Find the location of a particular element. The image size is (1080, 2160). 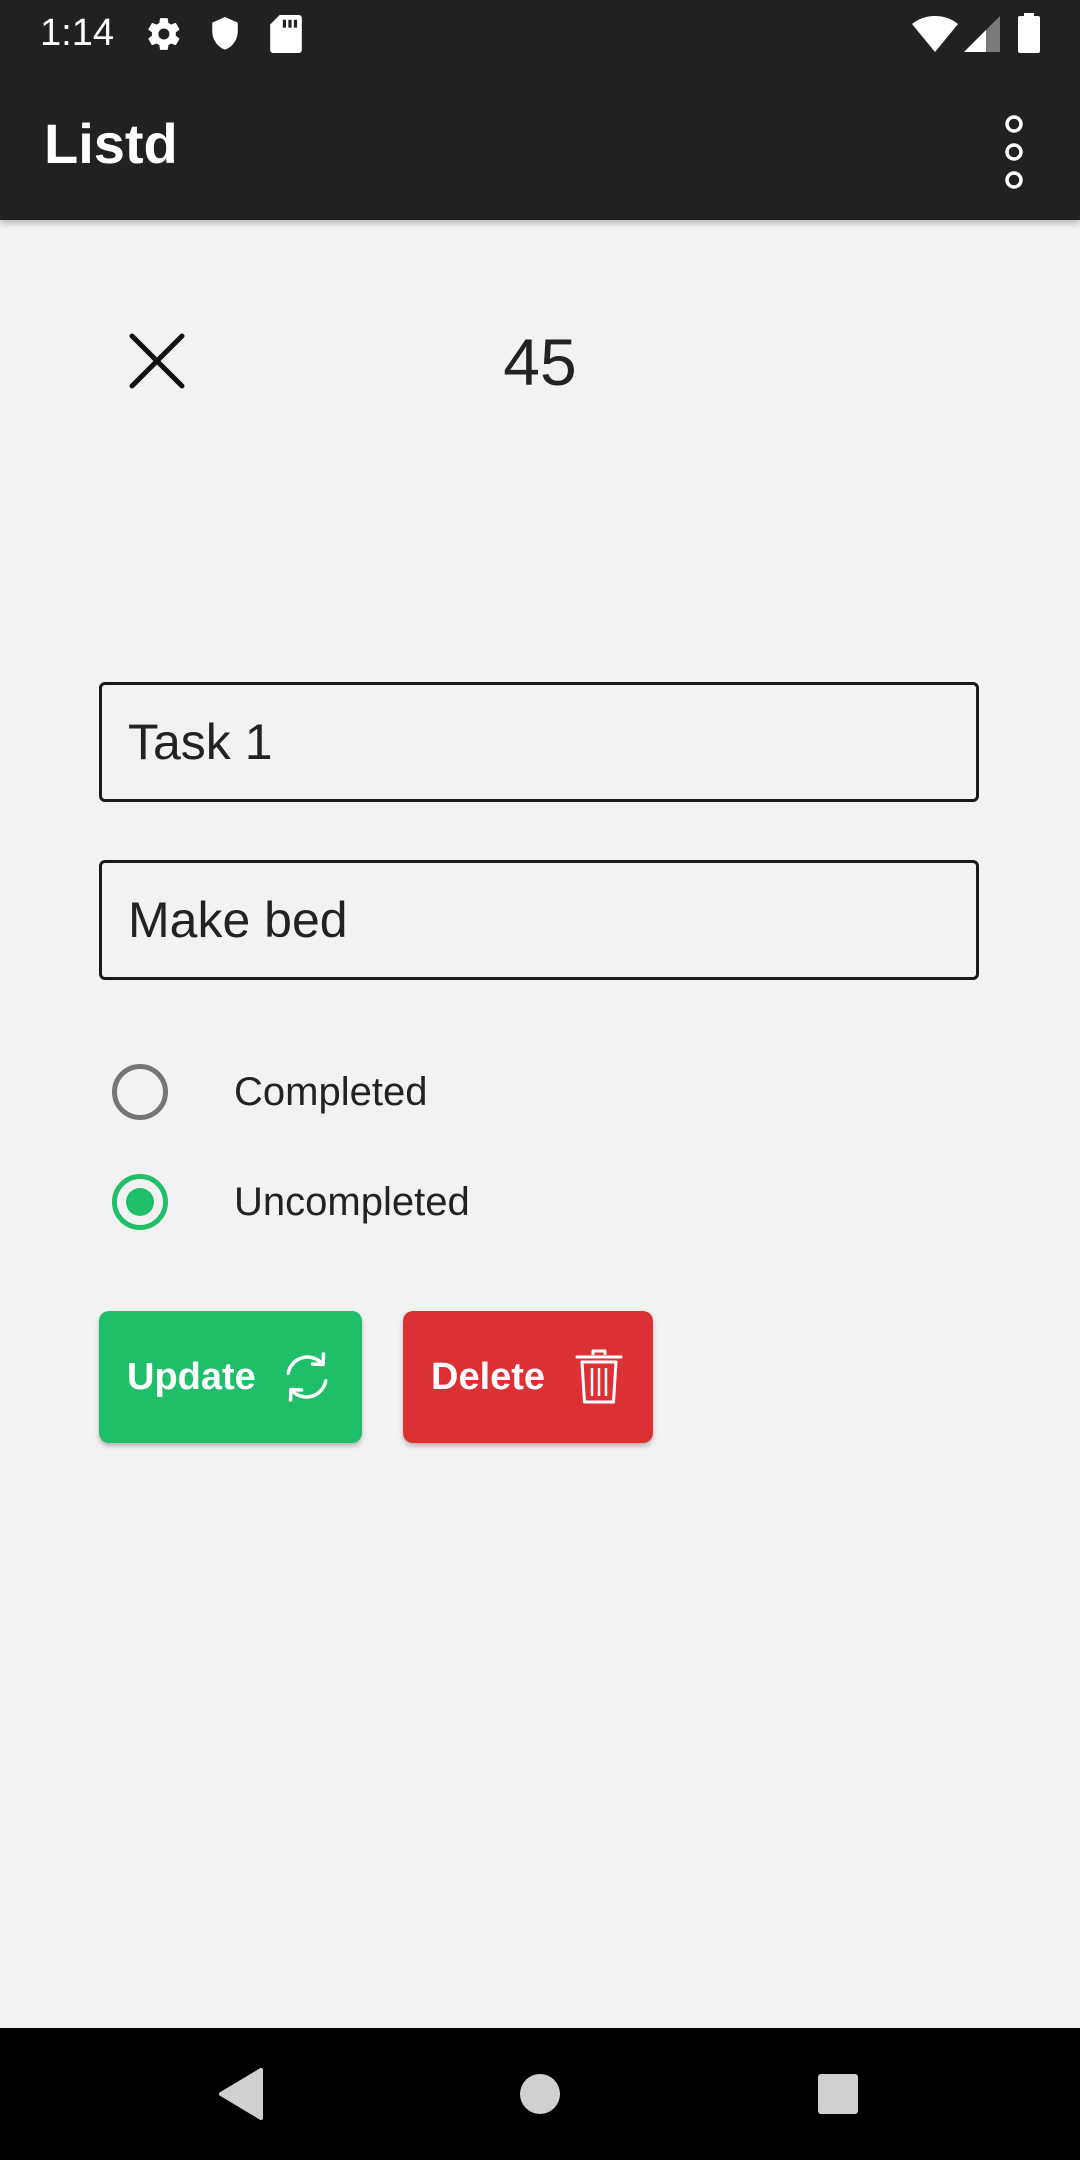

update-button: Update is located at coordinates (230, 1377).